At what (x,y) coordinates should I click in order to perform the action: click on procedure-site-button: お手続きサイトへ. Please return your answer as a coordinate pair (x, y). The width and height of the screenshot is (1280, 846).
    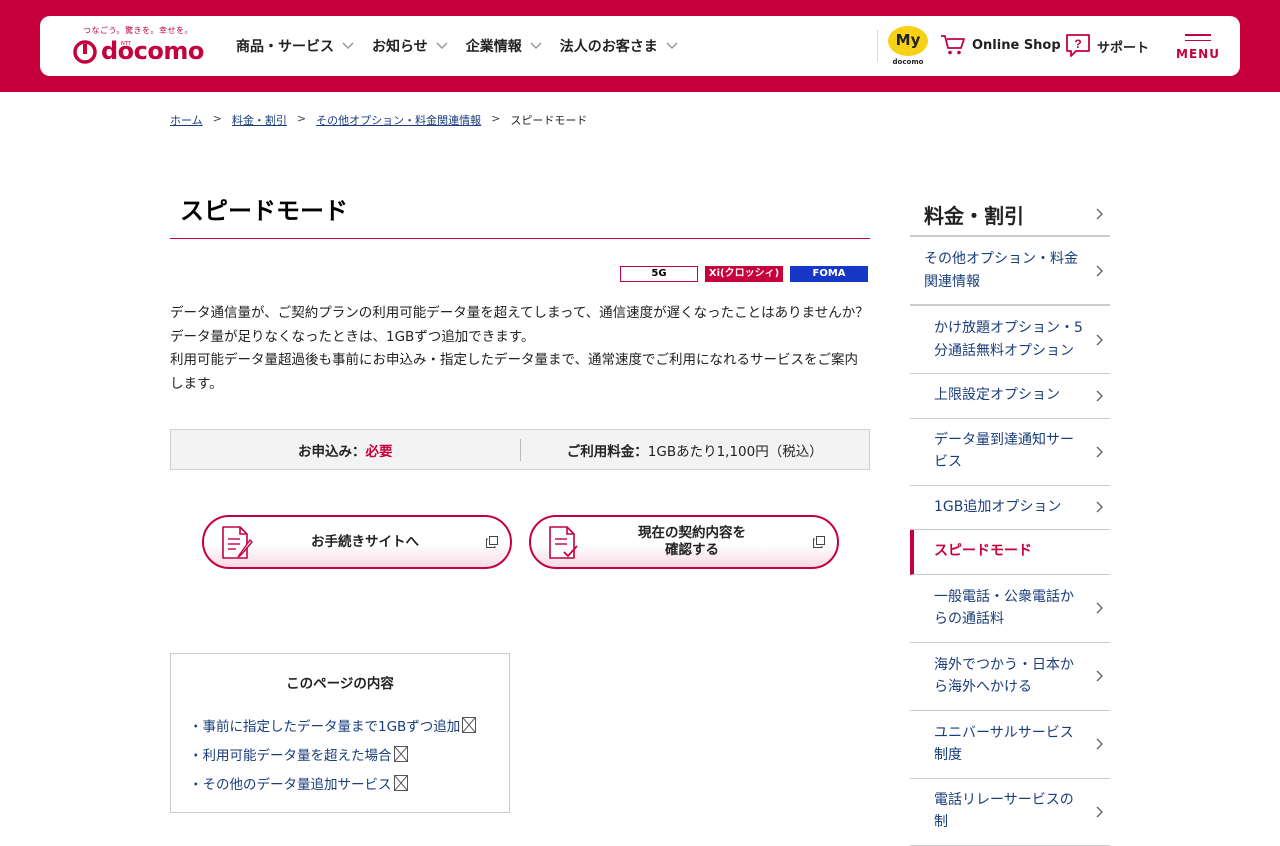
    Looking at the image, I should click on (357, 542).